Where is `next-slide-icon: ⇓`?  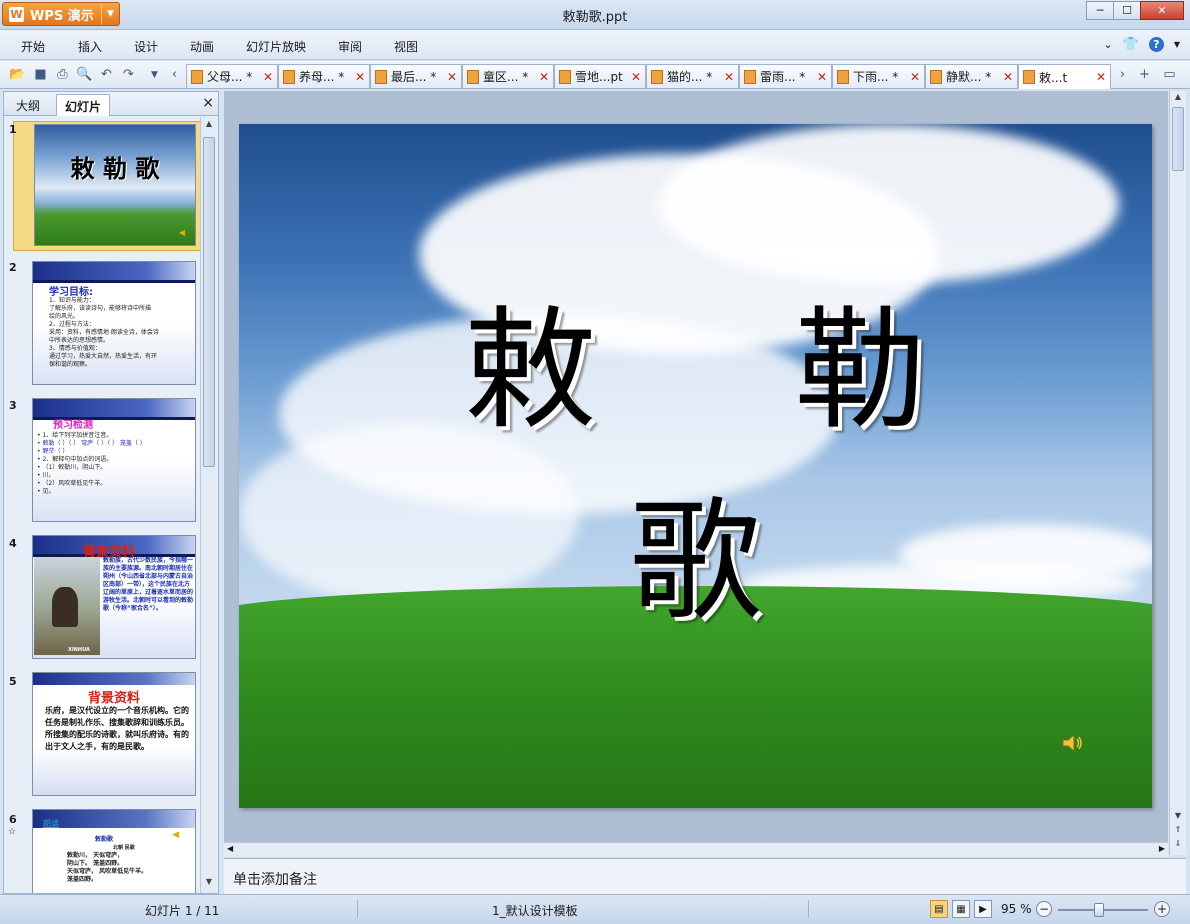
next-slide-icon: ⇓ is located at coordinates (1178, 846).